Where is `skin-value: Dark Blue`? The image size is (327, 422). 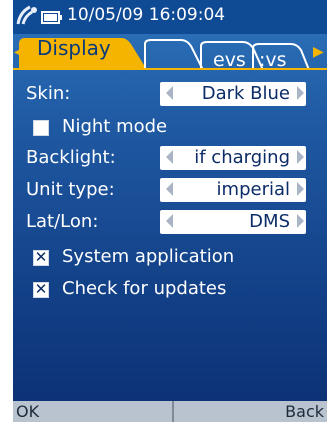
skin-value: Dark Blue is located at coordinates (245, 93).